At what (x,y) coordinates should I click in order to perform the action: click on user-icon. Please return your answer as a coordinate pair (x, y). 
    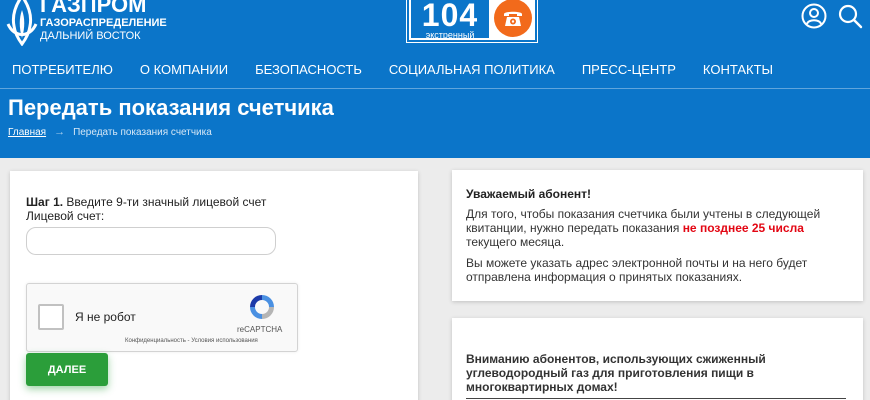
    Looking at the image, I should click on (814, 16).